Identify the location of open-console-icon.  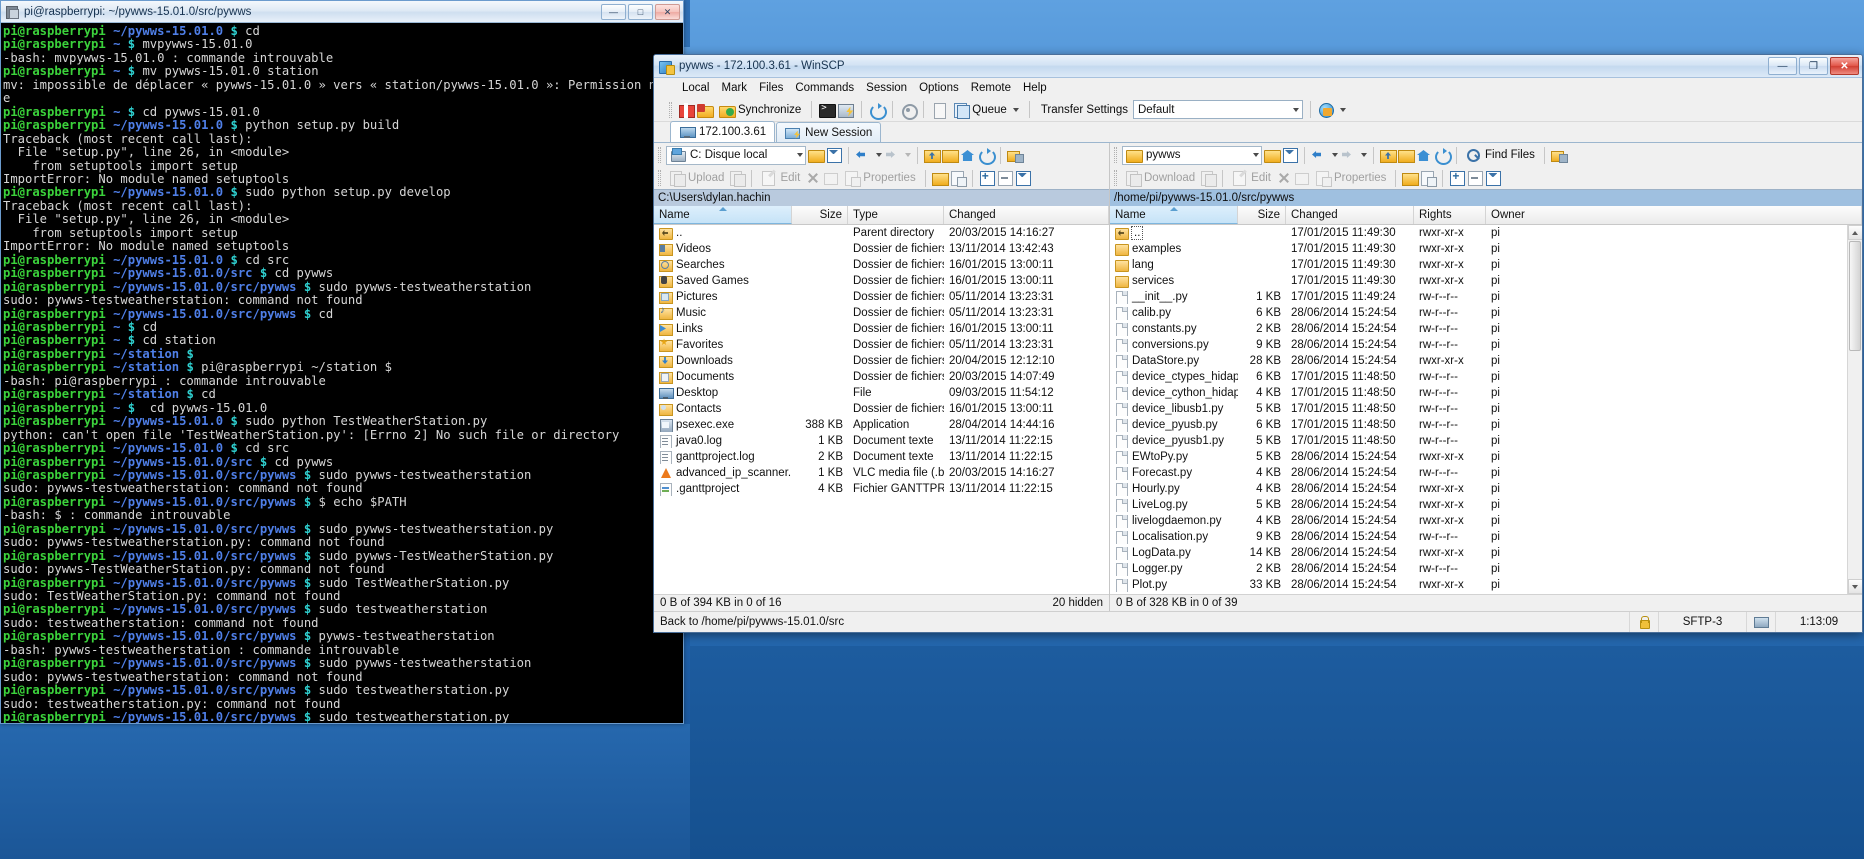
(828, 110).